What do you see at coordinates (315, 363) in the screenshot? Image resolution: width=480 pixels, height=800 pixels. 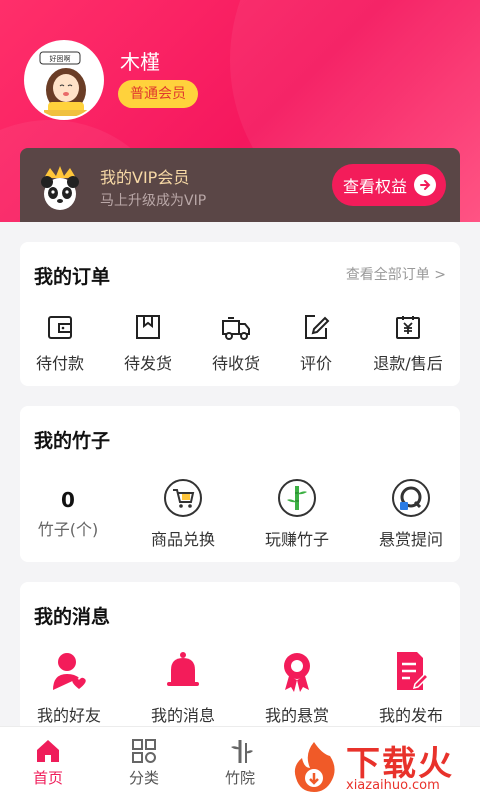 I see `order-item-label: 评价` at bounding box center [315, 363].